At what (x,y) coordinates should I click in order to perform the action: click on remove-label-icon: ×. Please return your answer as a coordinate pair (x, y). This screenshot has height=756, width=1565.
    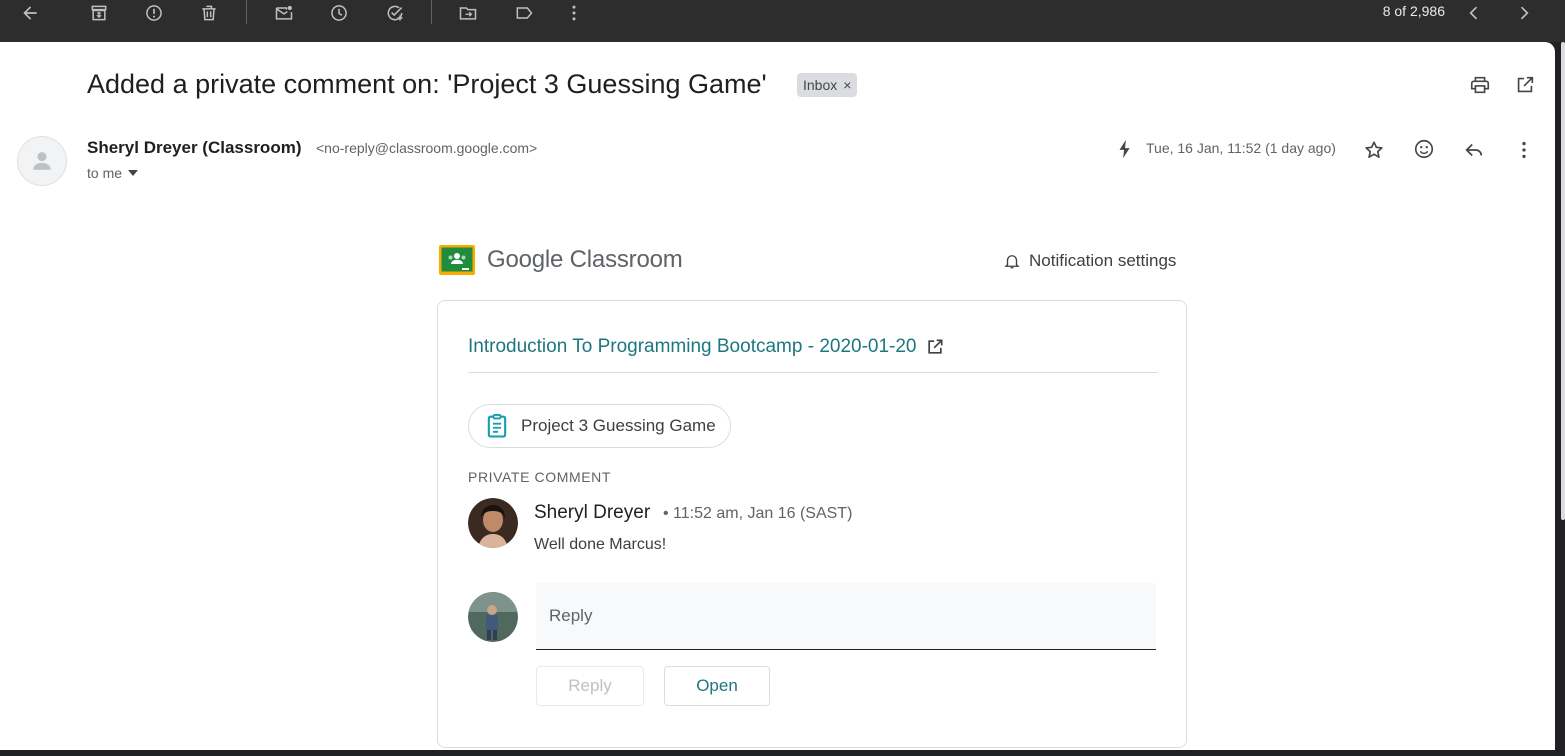
    Looking at the image, I should click on (847, 85).